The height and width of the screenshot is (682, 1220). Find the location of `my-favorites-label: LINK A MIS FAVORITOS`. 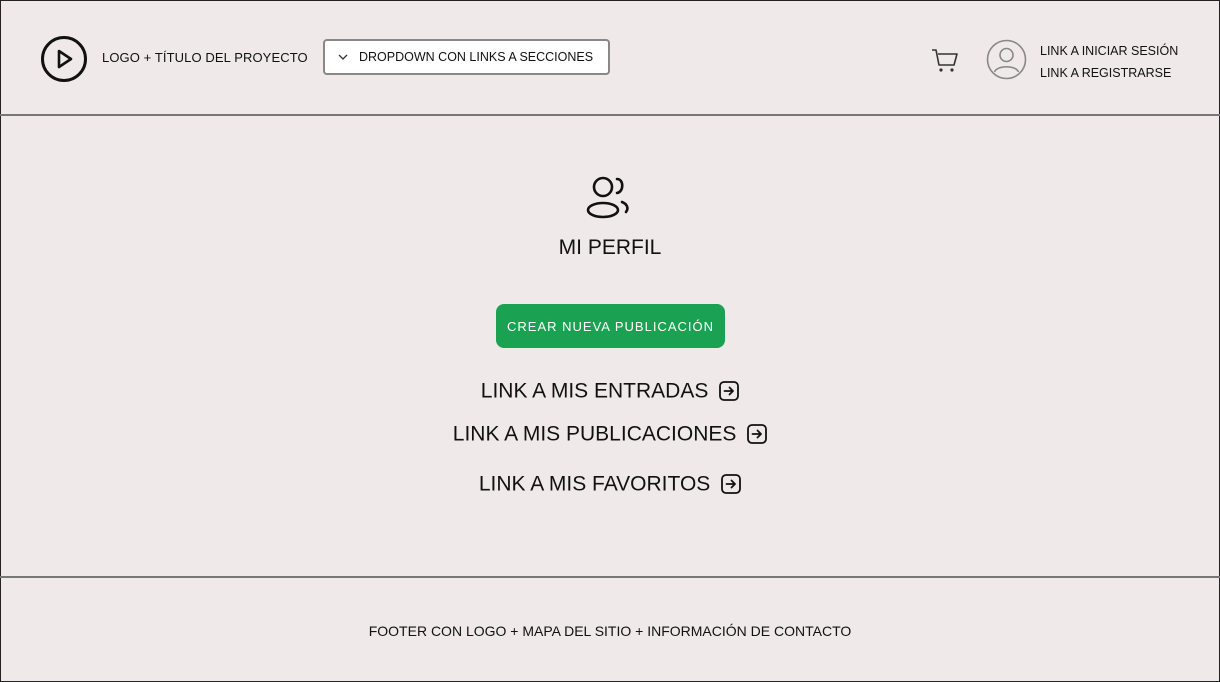

my-favorites-label: LINK A MIS FAVORITOS is located at coordinates (594, 484).